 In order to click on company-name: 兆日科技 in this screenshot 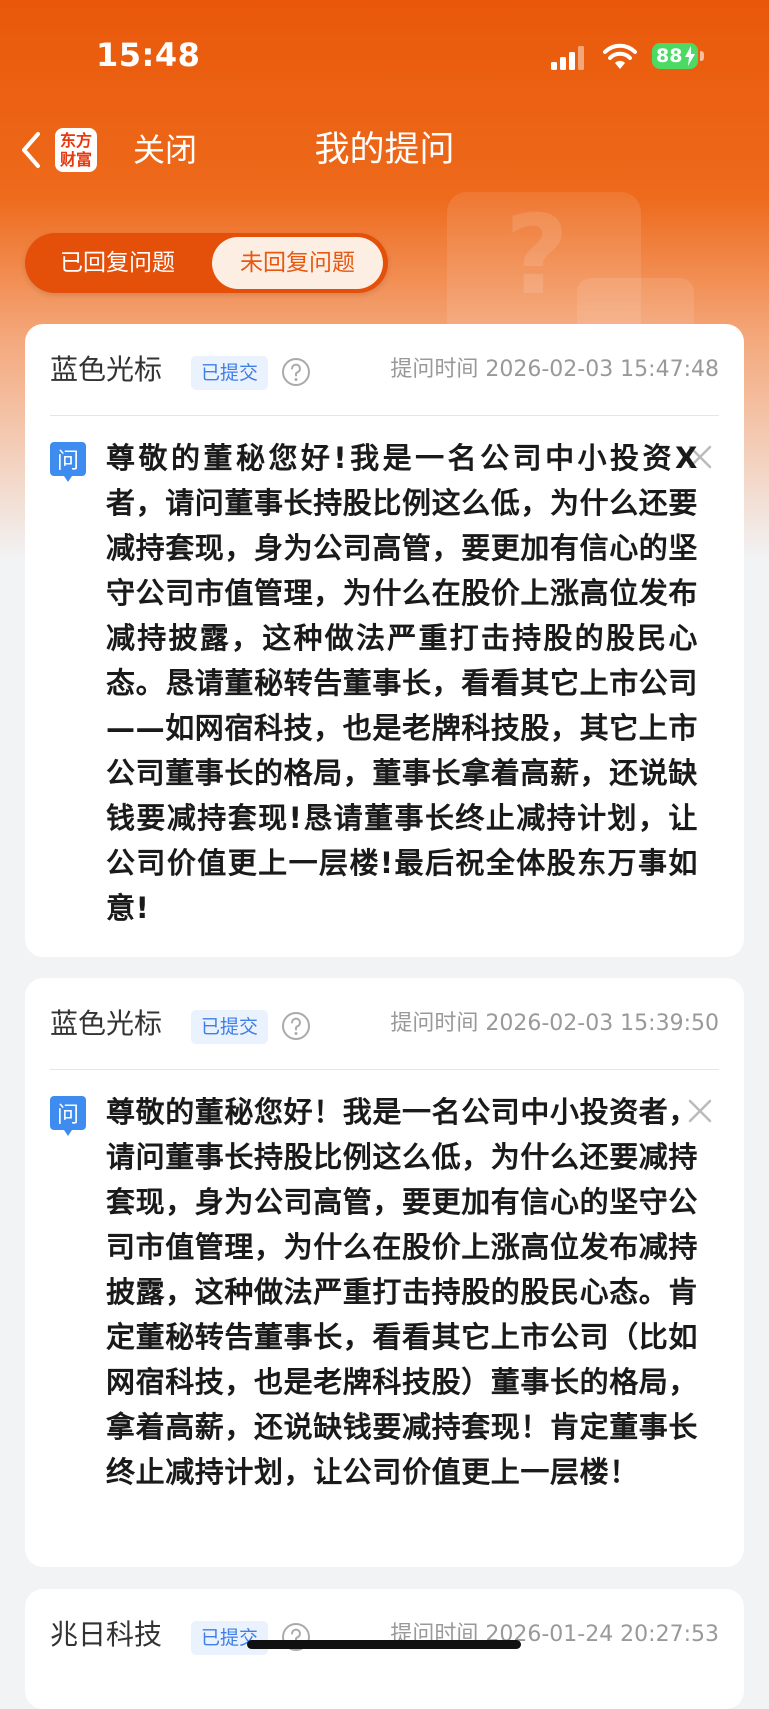, I will do `click(106, 1635)`.